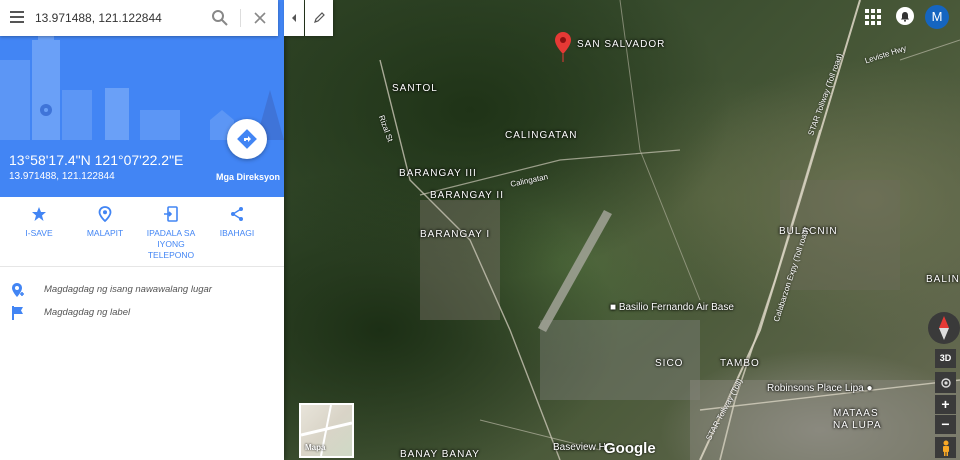 Image resolution: width=960 pixels, height=460 pixels. I want to click on google-logo: Google, so click(630, 448).